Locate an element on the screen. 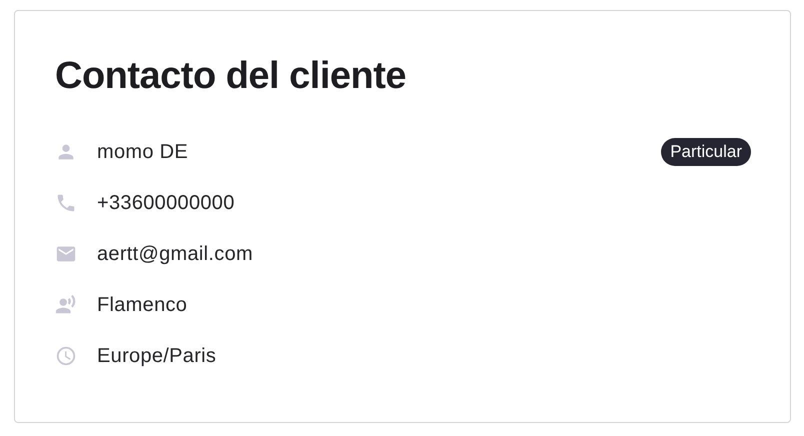 This screenshot has width=804, height=436. contact-detail: +33600000000 is located at coordinates (166, 203).